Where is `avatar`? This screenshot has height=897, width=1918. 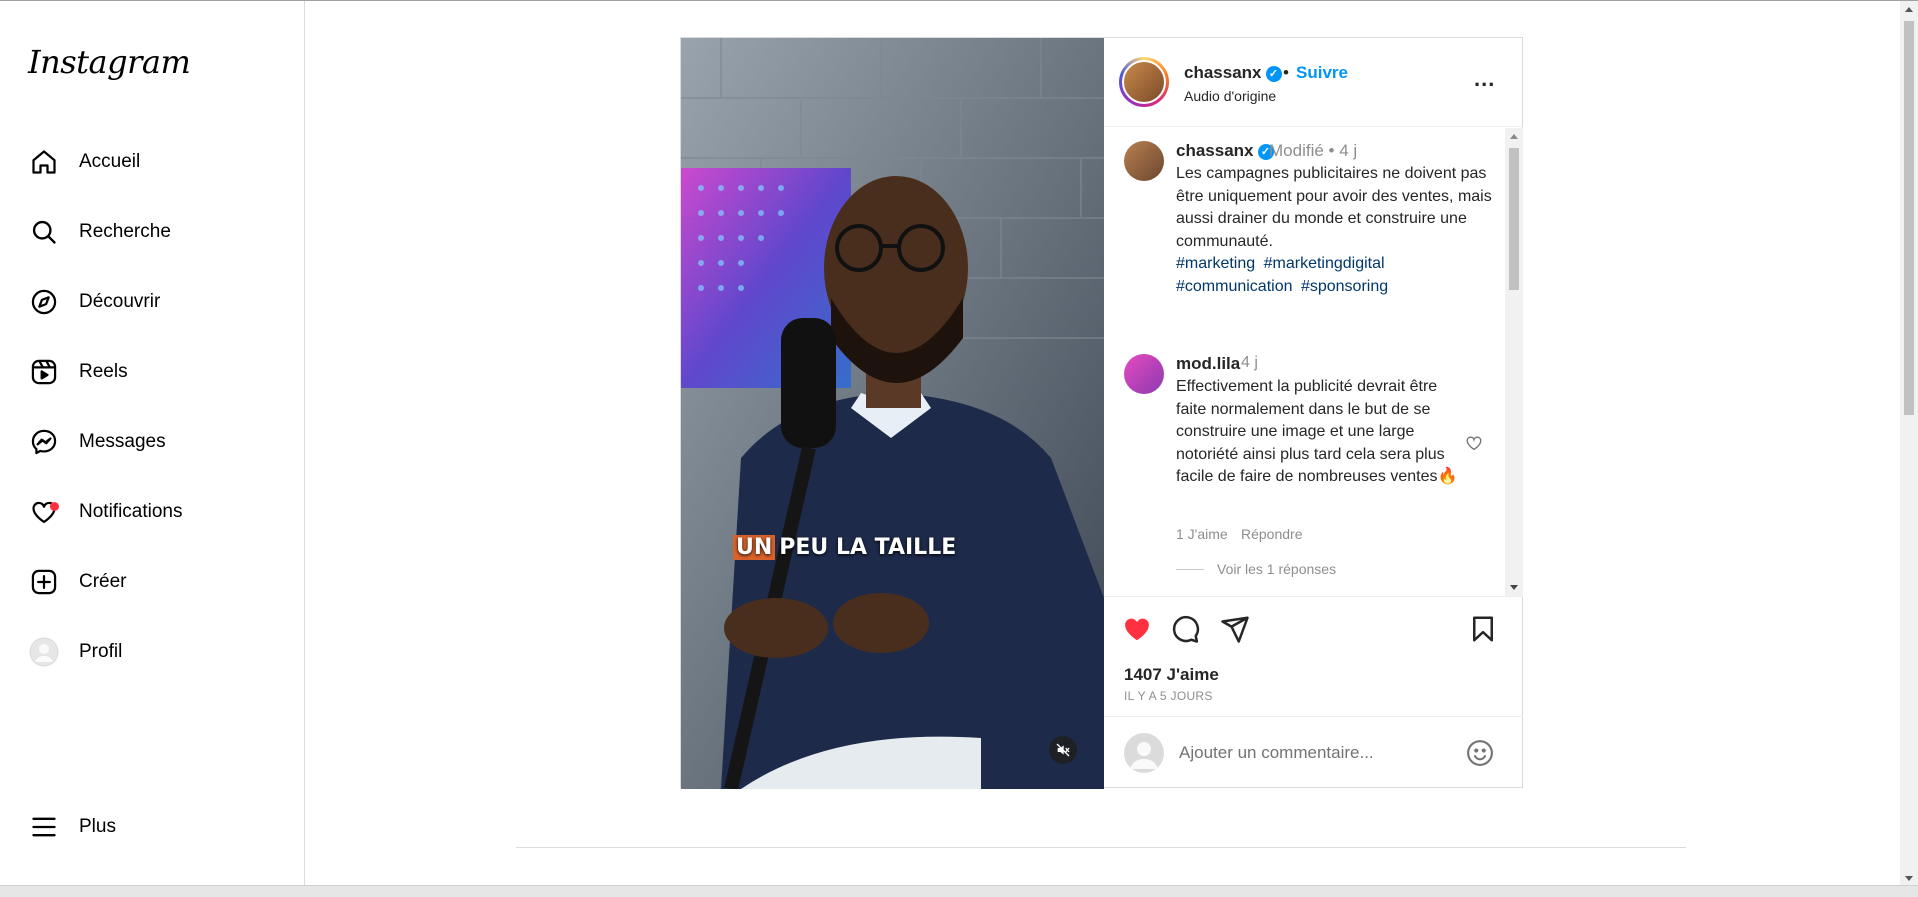
avatar is located at coordinates (44, 652).